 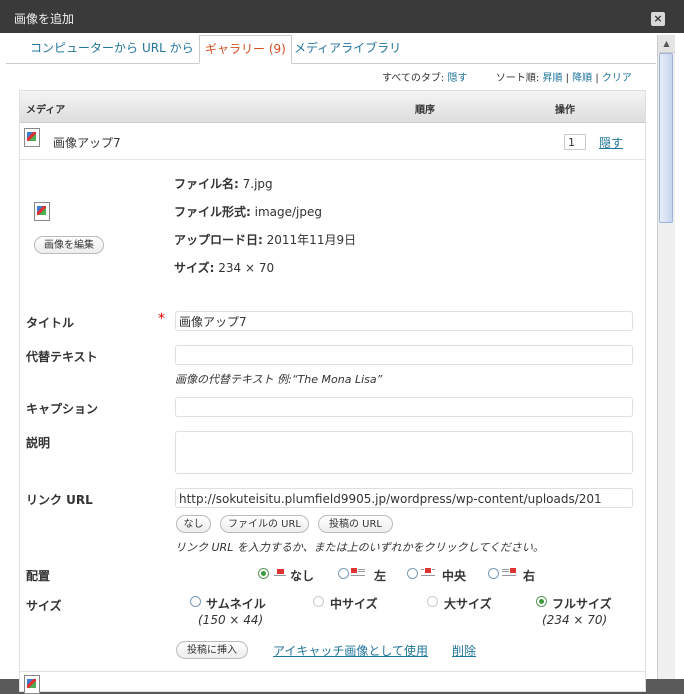 What do you see at coordinates (236, 604) in the screenshot?
I see `size-thumbnail-label: サムネイル` at bounding box center [236, 604].